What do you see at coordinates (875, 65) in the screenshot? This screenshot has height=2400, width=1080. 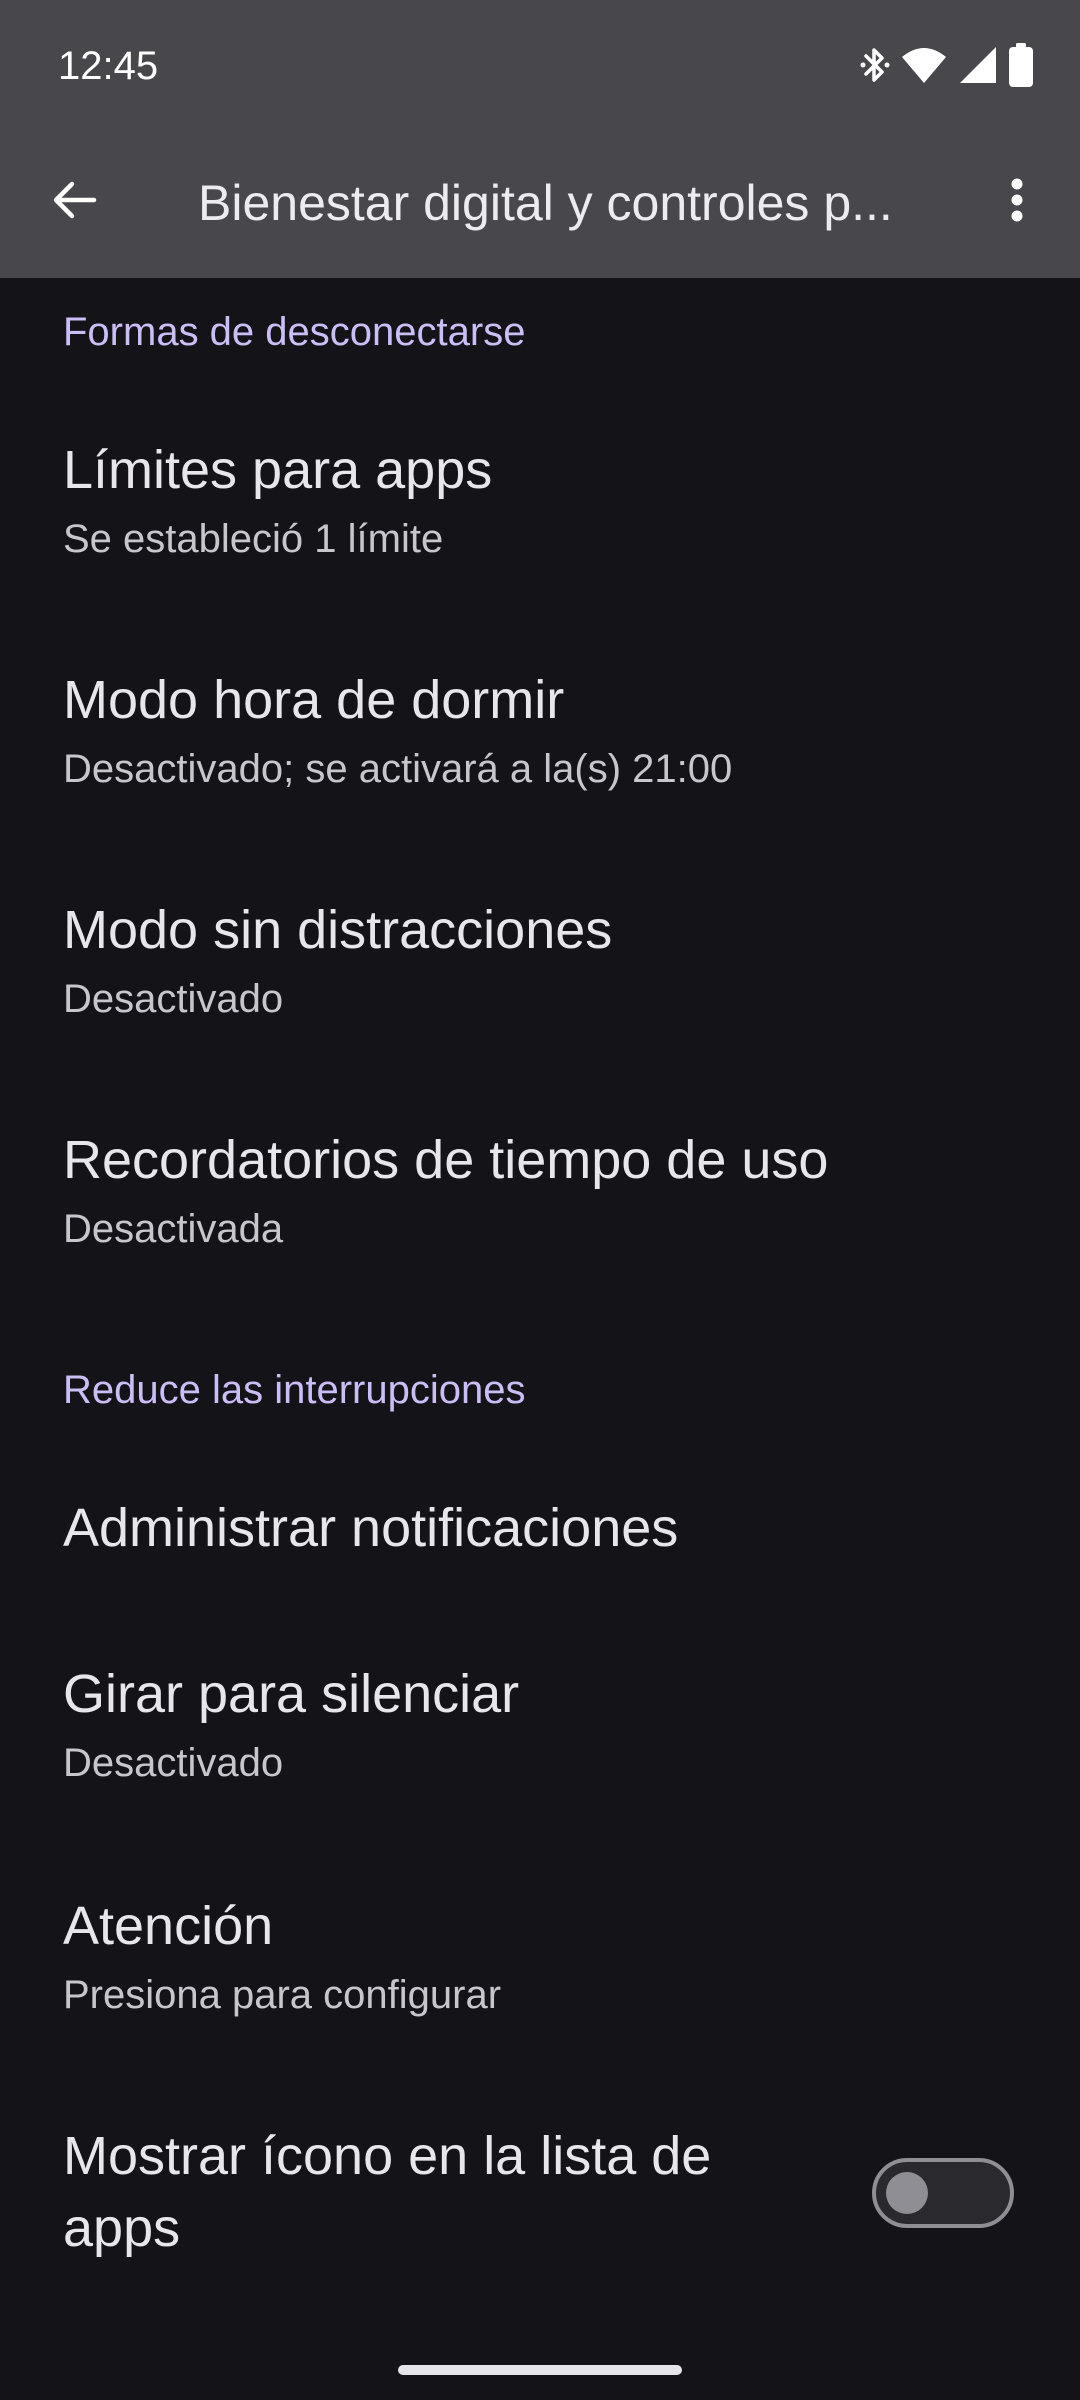 I see `bluetooth-icon` at bounding box center [875, 65].